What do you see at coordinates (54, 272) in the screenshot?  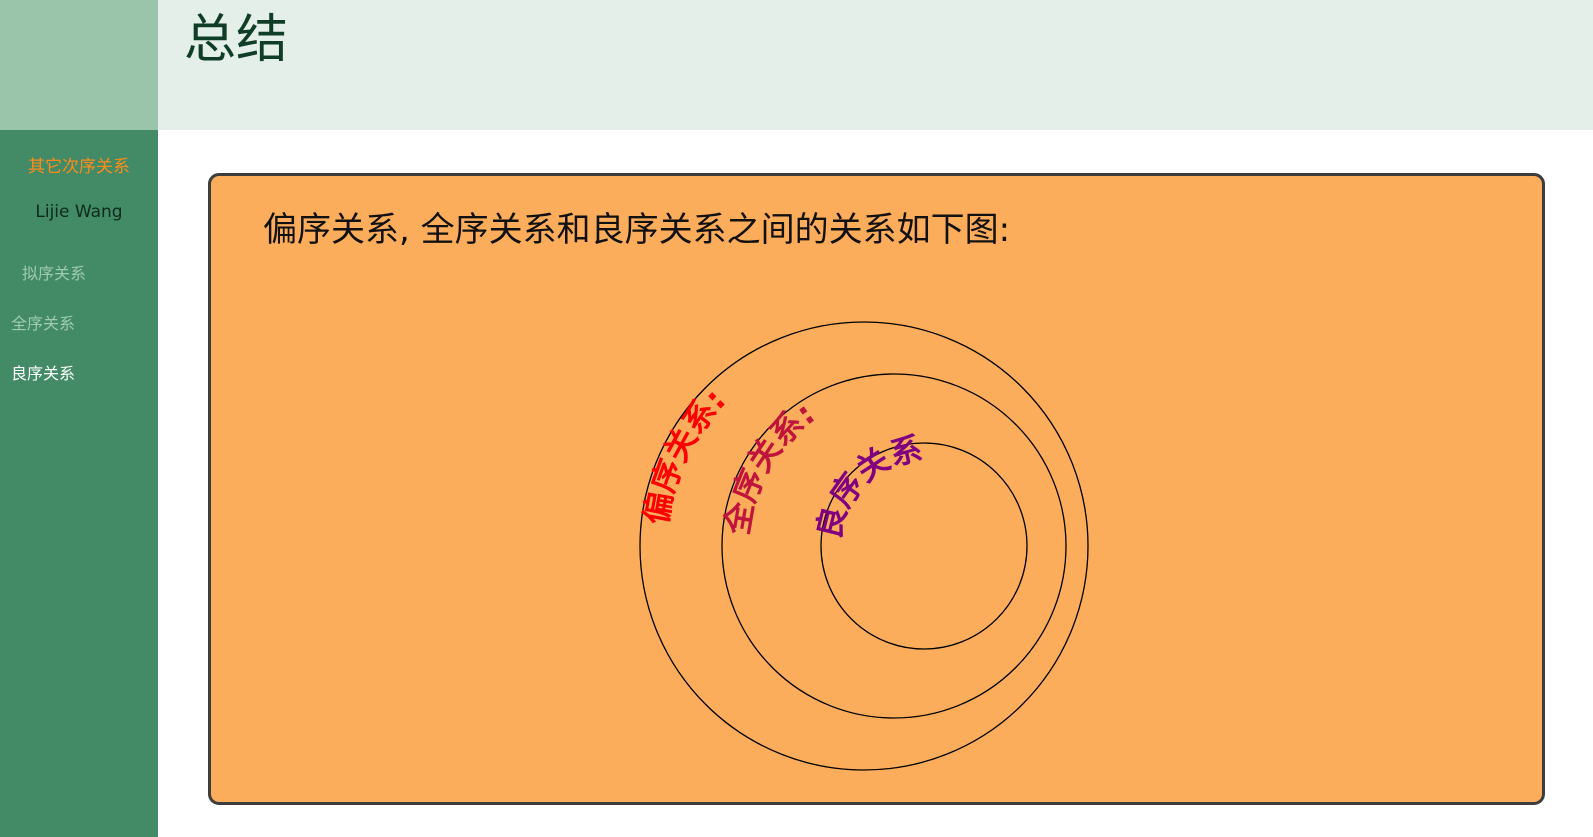 I see `sidebar-item-quasi-order: 拟序关系` at bounding box center [54, 272].